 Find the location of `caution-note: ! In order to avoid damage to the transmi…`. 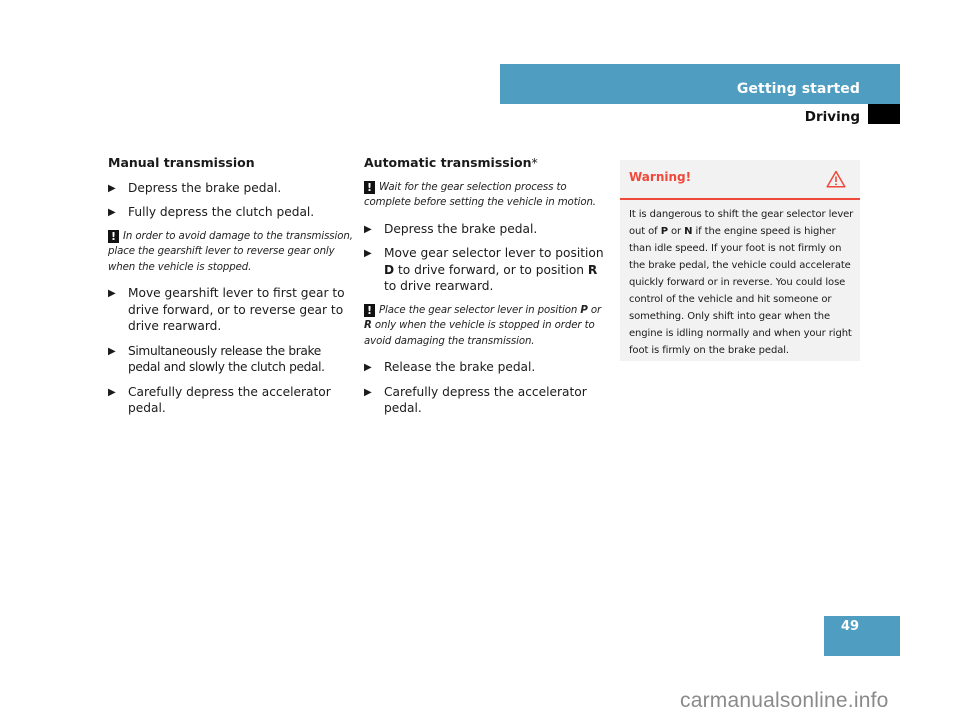

caution-note: ! In order to avoid damage to the transmi… is located at coordinates (230, 252).